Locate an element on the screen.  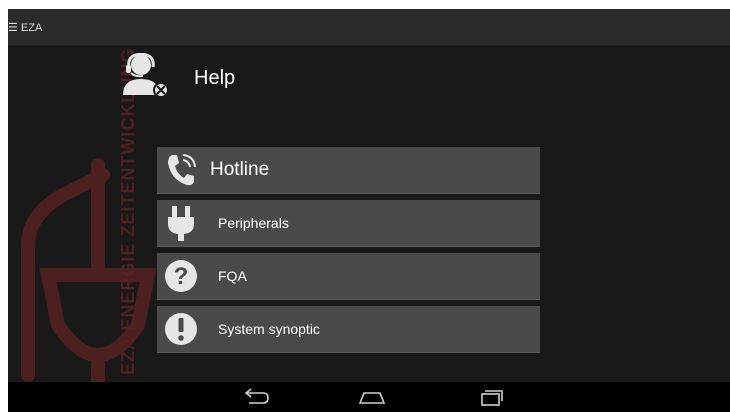
recents-icon is located at coordinates (491, 397).